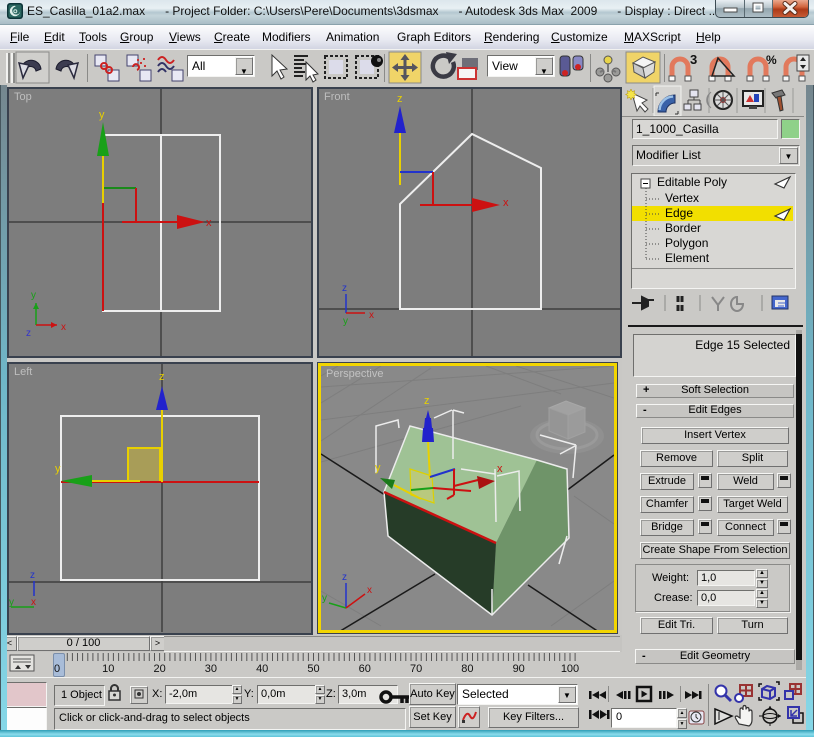 This screenshot has height=737, width=814. Describe the element at coordinates (108, 669) in the screenshot. I see `svg-text: 10` at that location.